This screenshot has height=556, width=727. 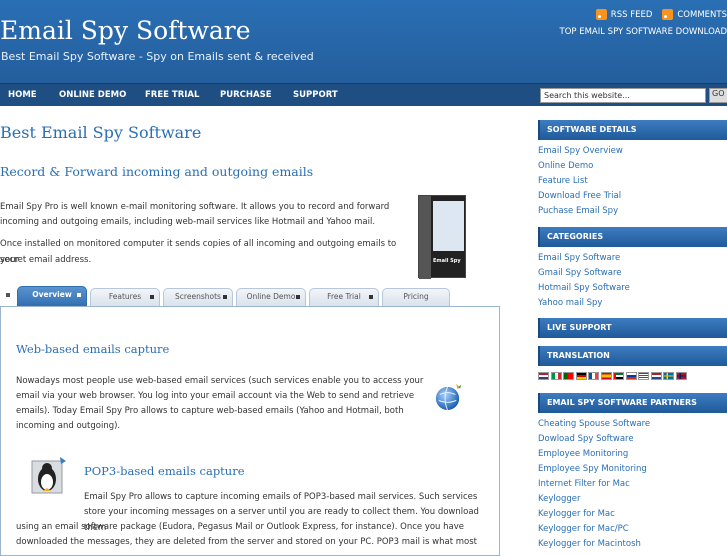 I want to click on tab-bullet, so click(x=8, y=295).